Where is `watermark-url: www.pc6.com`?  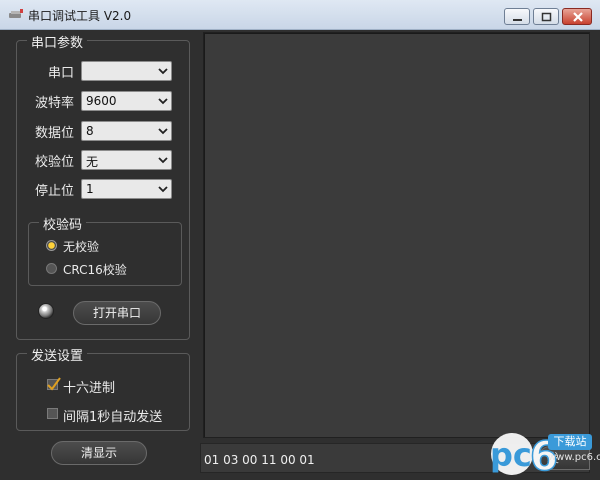 watermark-url: www.pc6.com is located at coordinates (574, 457).